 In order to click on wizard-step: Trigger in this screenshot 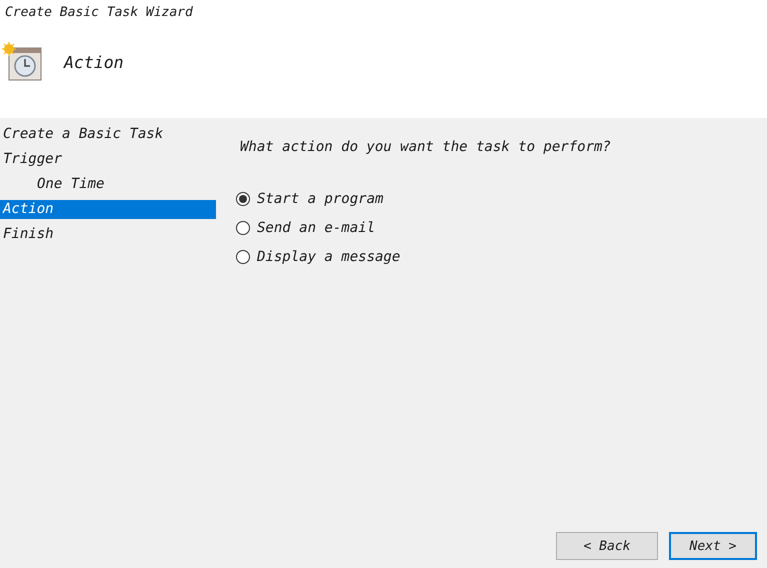, I will do `click(108, 159)`.